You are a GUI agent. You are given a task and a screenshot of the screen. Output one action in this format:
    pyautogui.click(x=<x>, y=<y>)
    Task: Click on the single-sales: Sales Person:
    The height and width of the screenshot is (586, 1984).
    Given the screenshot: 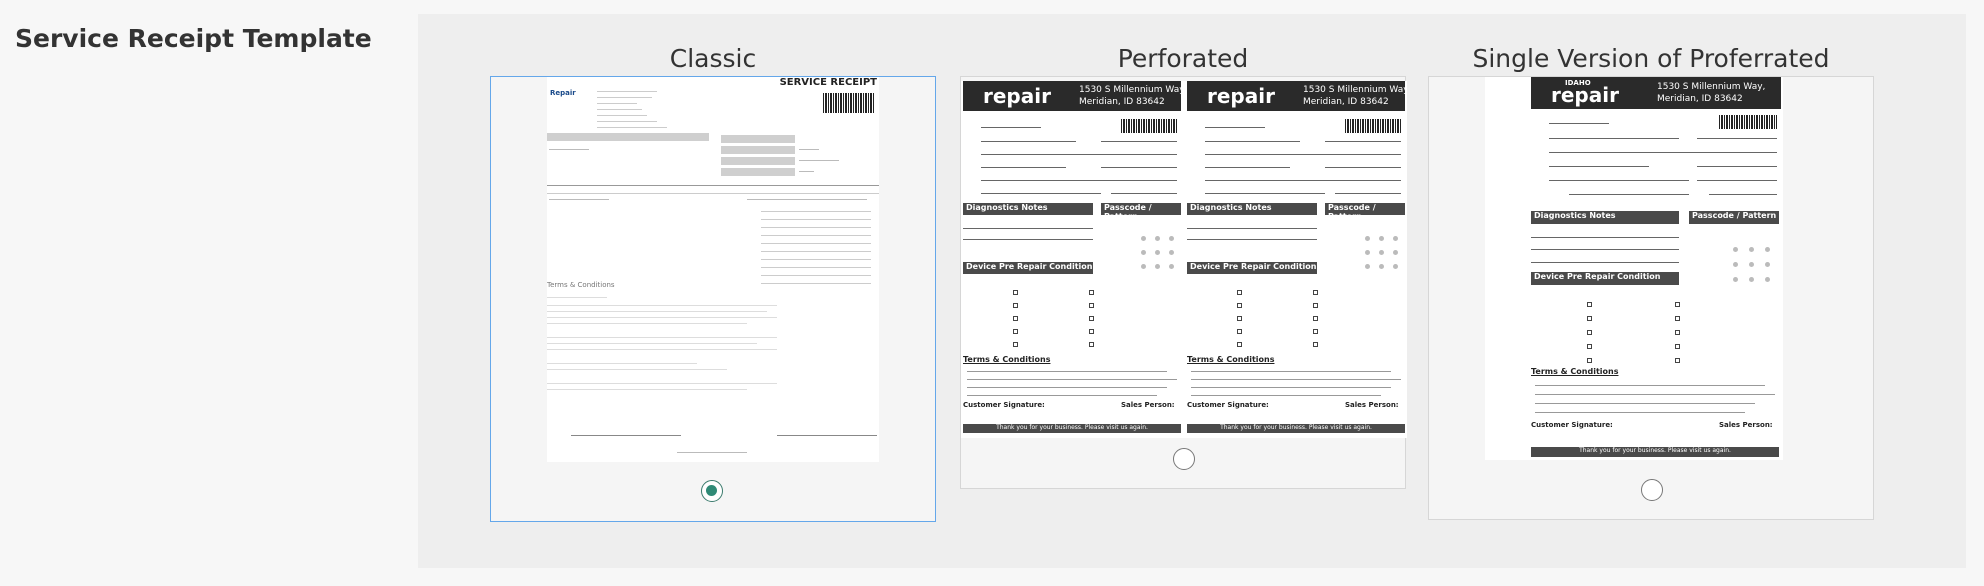 What is the action you would take?
    pyautogui.click(x=1746, y=425)
    